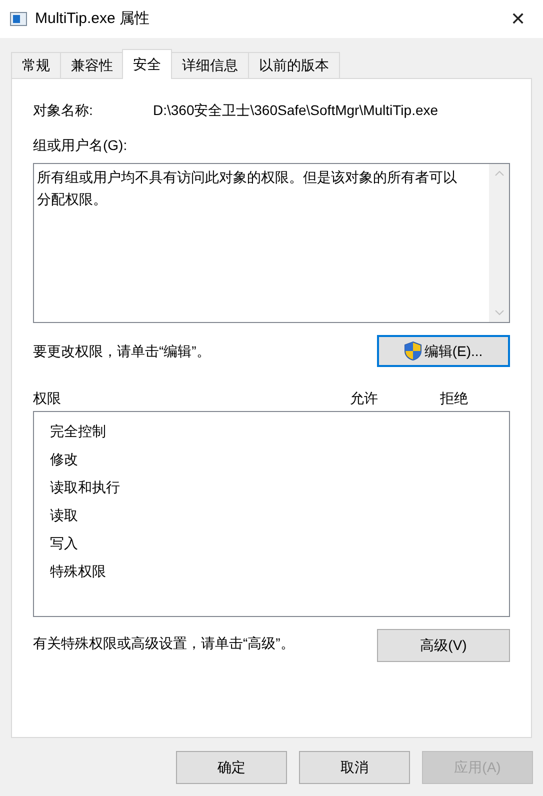 The image size is (543, 796). What do you see at coordinates (64, 515) in the screenshot?
I see `permission-name: 读取` at bounding box center [64, 515].